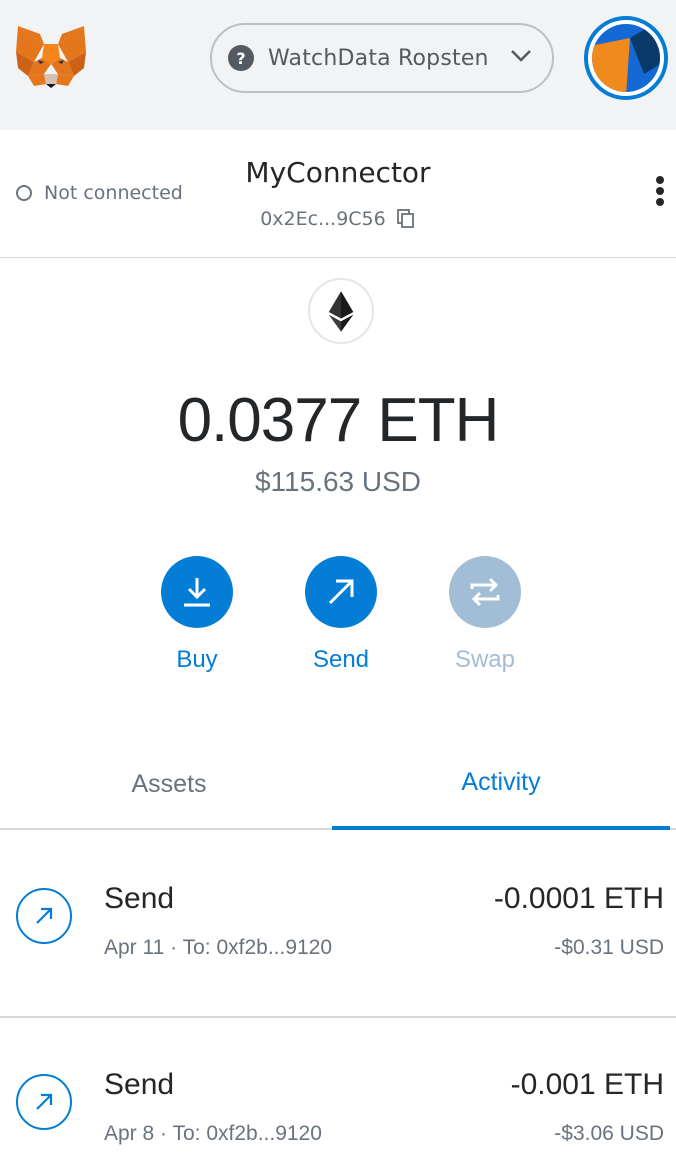 The width and height of the screenshot is (676, 1168). Describe the element at coordinates (218, 947) in the screenshot. I see `tx-subtitle: Apr 11 · To: 0xf2b...9120` at that location.